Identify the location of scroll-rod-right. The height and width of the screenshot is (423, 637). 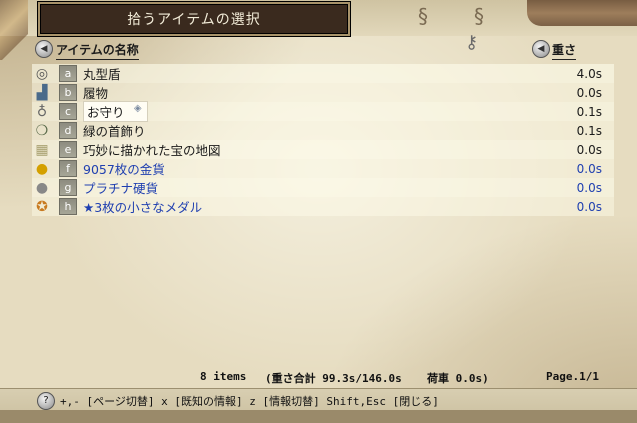
(582, 13).